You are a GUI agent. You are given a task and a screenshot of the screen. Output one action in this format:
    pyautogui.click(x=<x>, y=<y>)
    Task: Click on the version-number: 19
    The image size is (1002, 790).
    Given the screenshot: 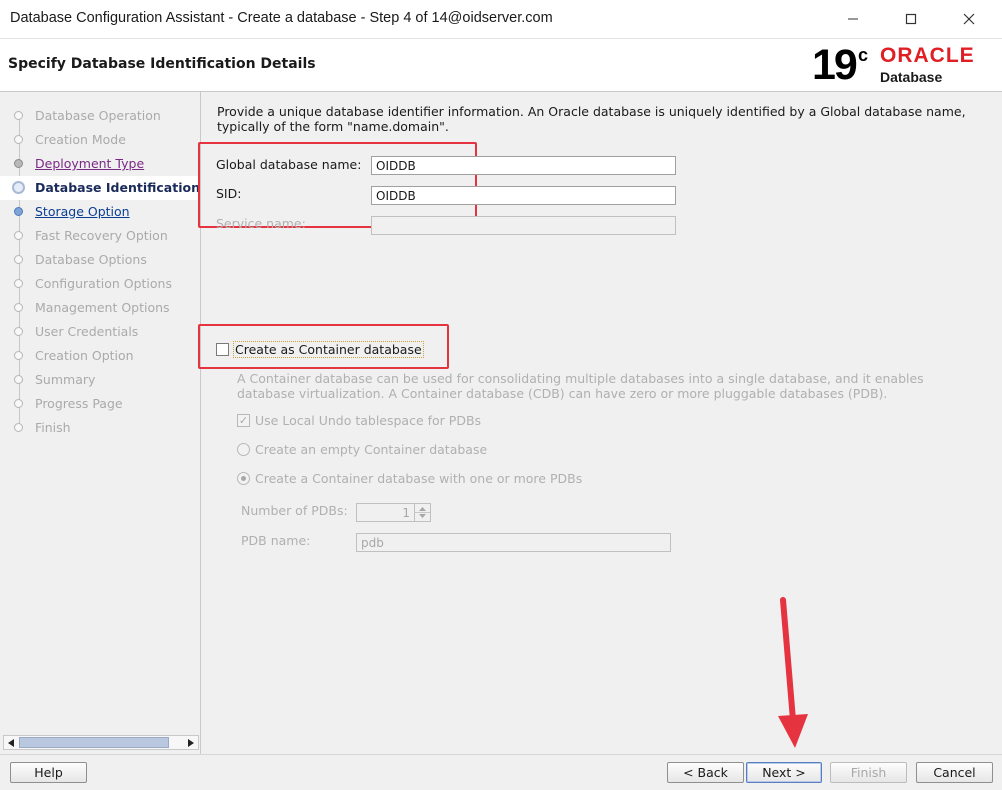 What is the action you would take?
    pyautogui.click(x=835, y=65)
    